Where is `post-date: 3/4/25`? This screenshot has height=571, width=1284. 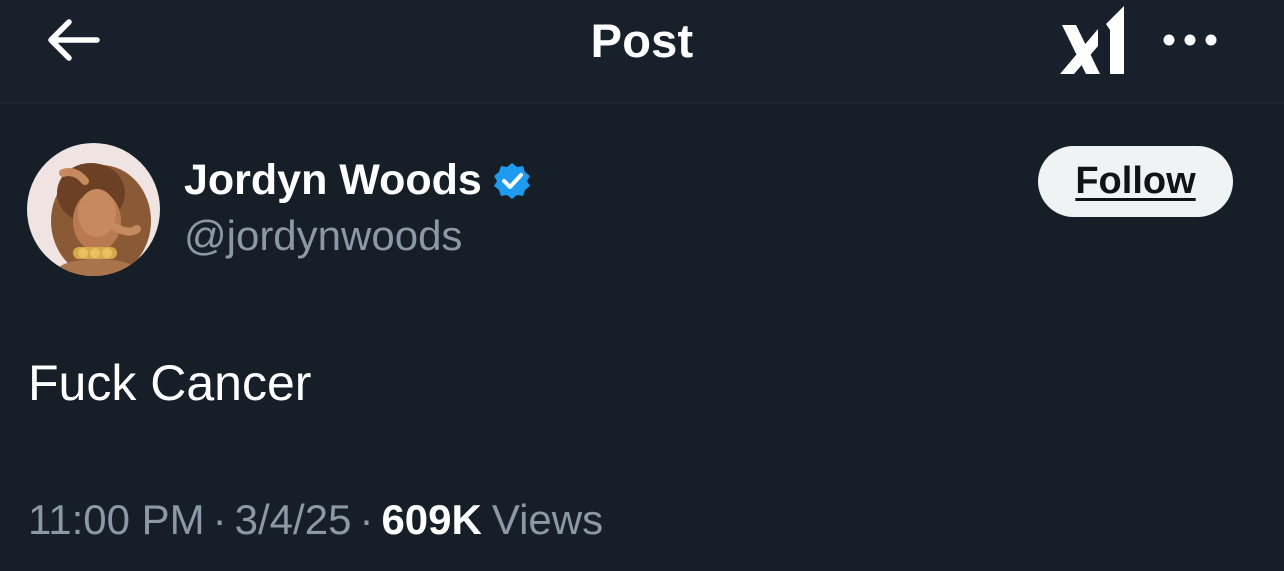 post-date: 3/4/25 is located at coordinates (293, 519).